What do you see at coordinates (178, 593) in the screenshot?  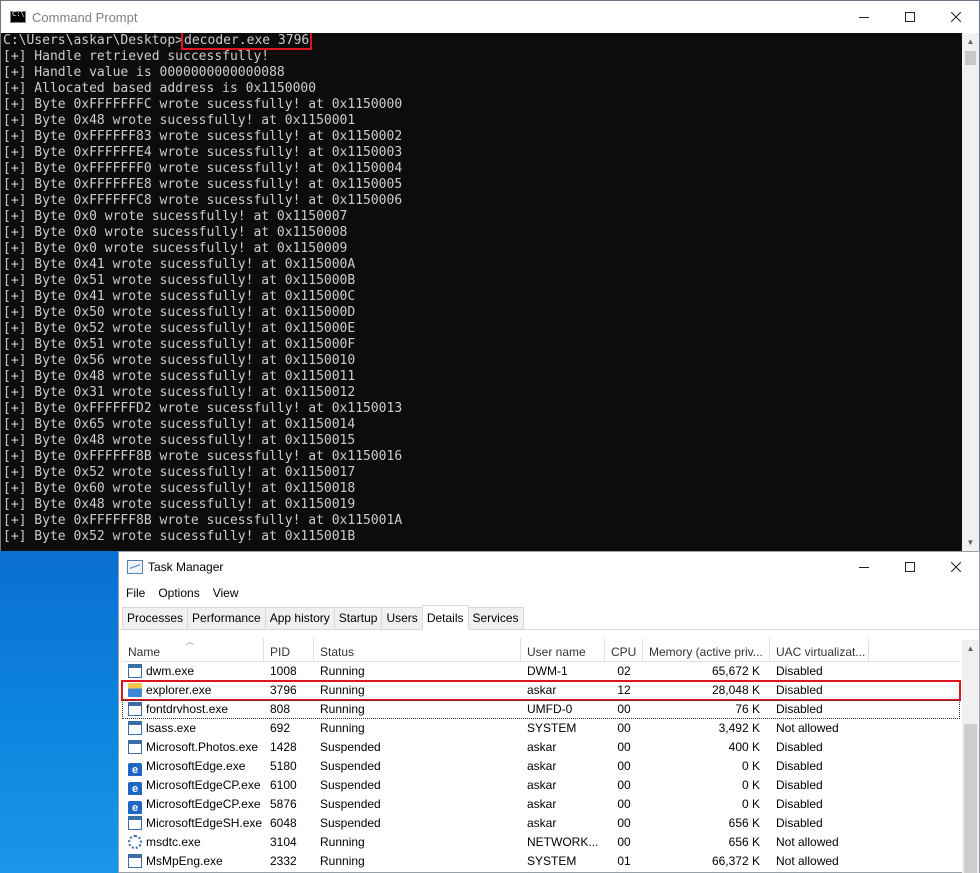 I see `menu-options: Options` at bounding box center [178, 593].